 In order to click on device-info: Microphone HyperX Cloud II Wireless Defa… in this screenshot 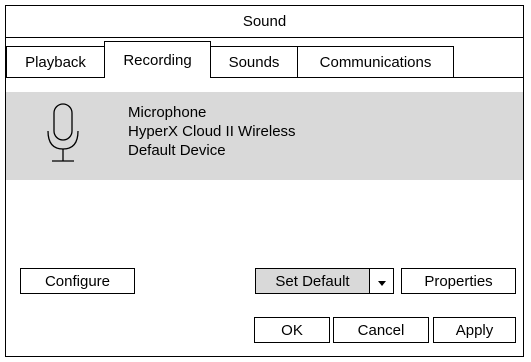, I will do `click(212, 131)`.